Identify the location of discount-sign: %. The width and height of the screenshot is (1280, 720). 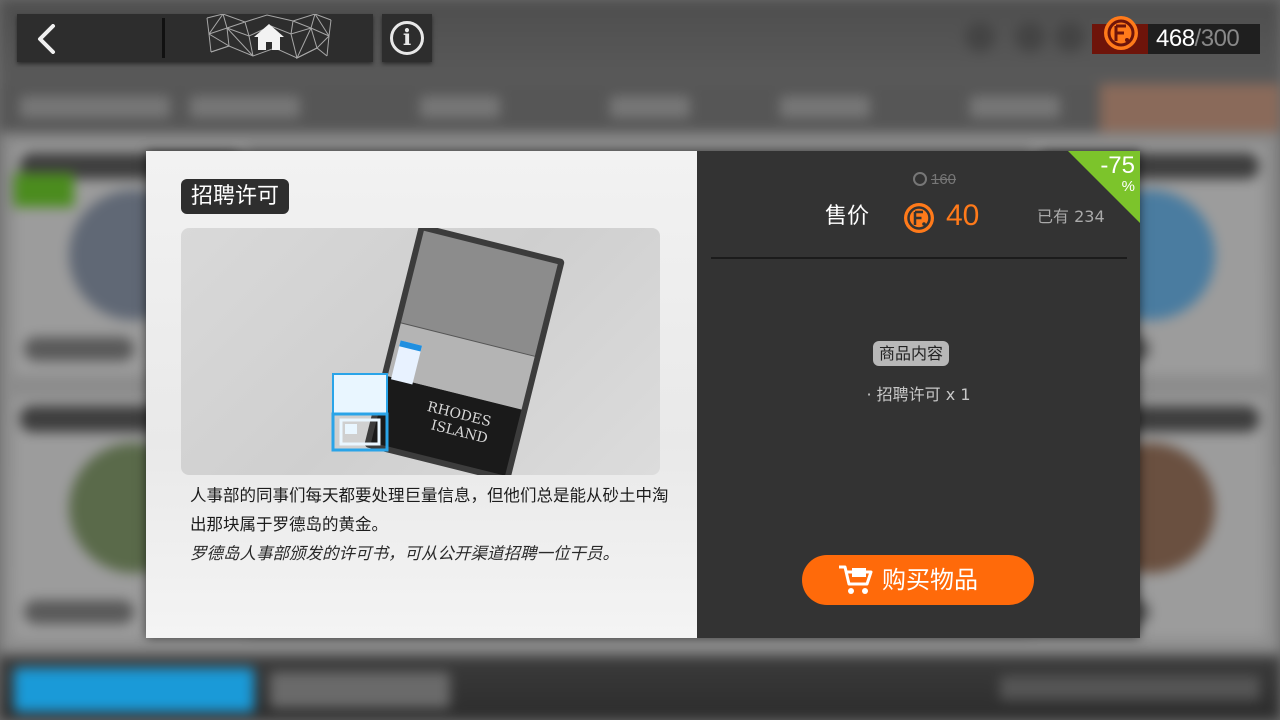
(1128, 186).